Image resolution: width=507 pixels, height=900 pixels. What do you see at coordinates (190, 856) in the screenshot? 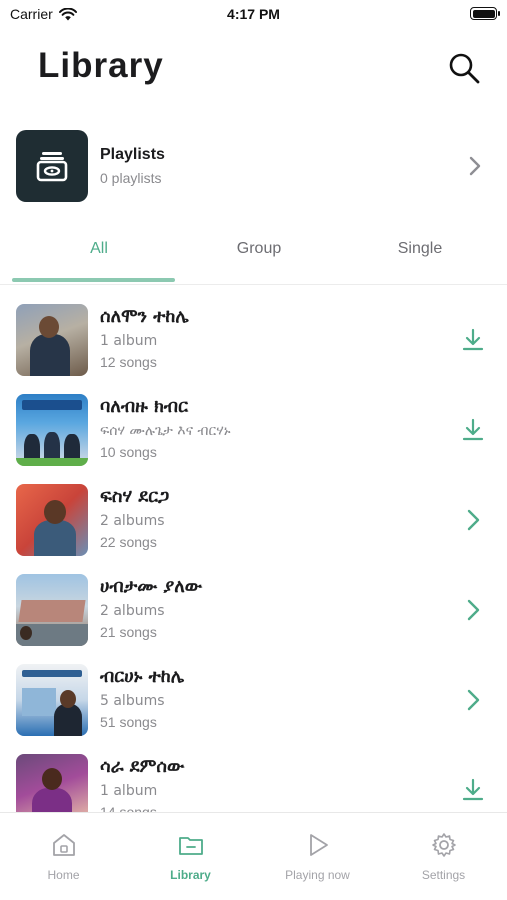
I see `tabbar-library: Library` at bounding box center [190, 856].